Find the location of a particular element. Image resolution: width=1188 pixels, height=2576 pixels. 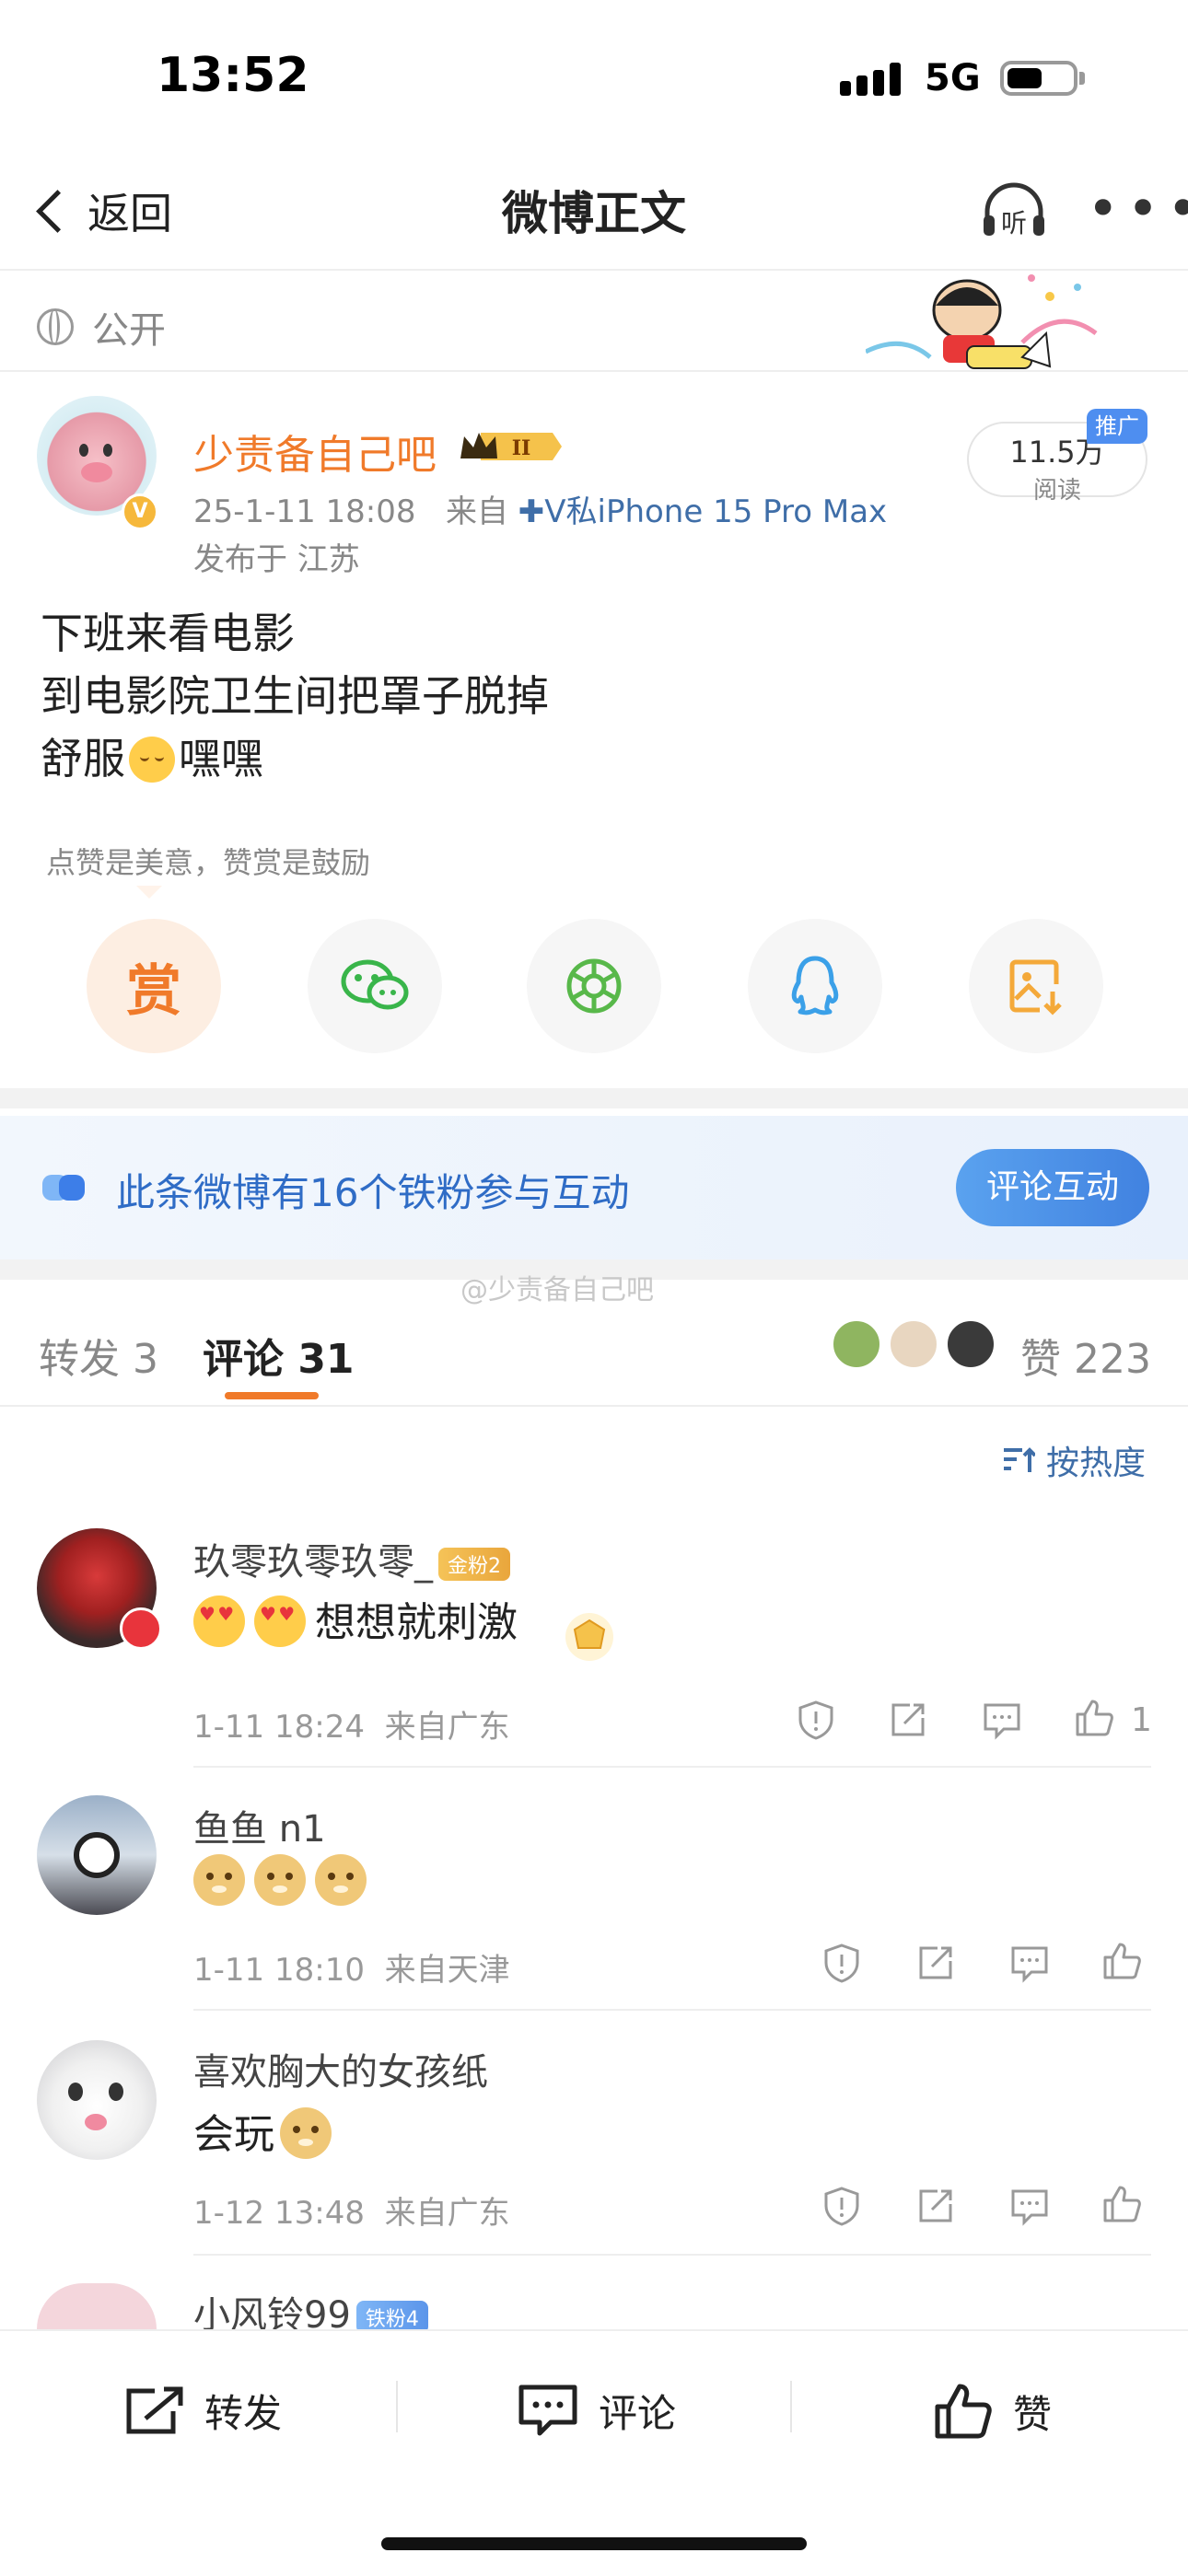

headphone-icon: 听 is located at coordinates (1014, 210).